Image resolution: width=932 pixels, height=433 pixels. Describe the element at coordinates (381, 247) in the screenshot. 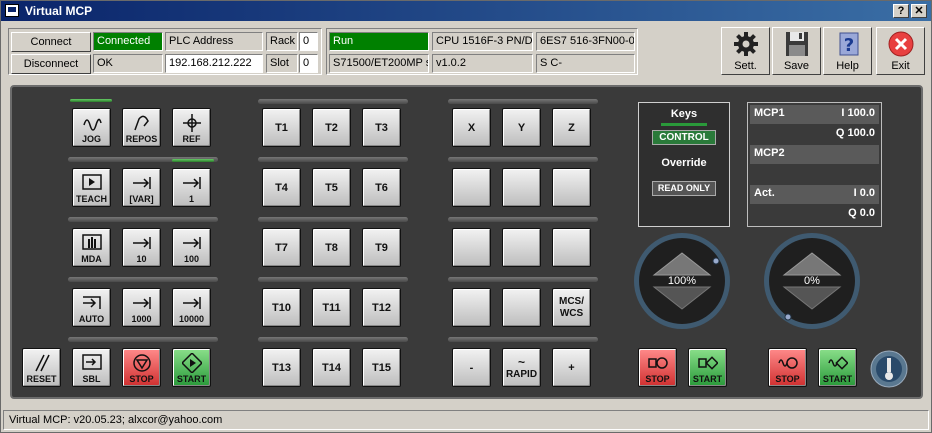

I see `tool-key-t9: T9` at that location.